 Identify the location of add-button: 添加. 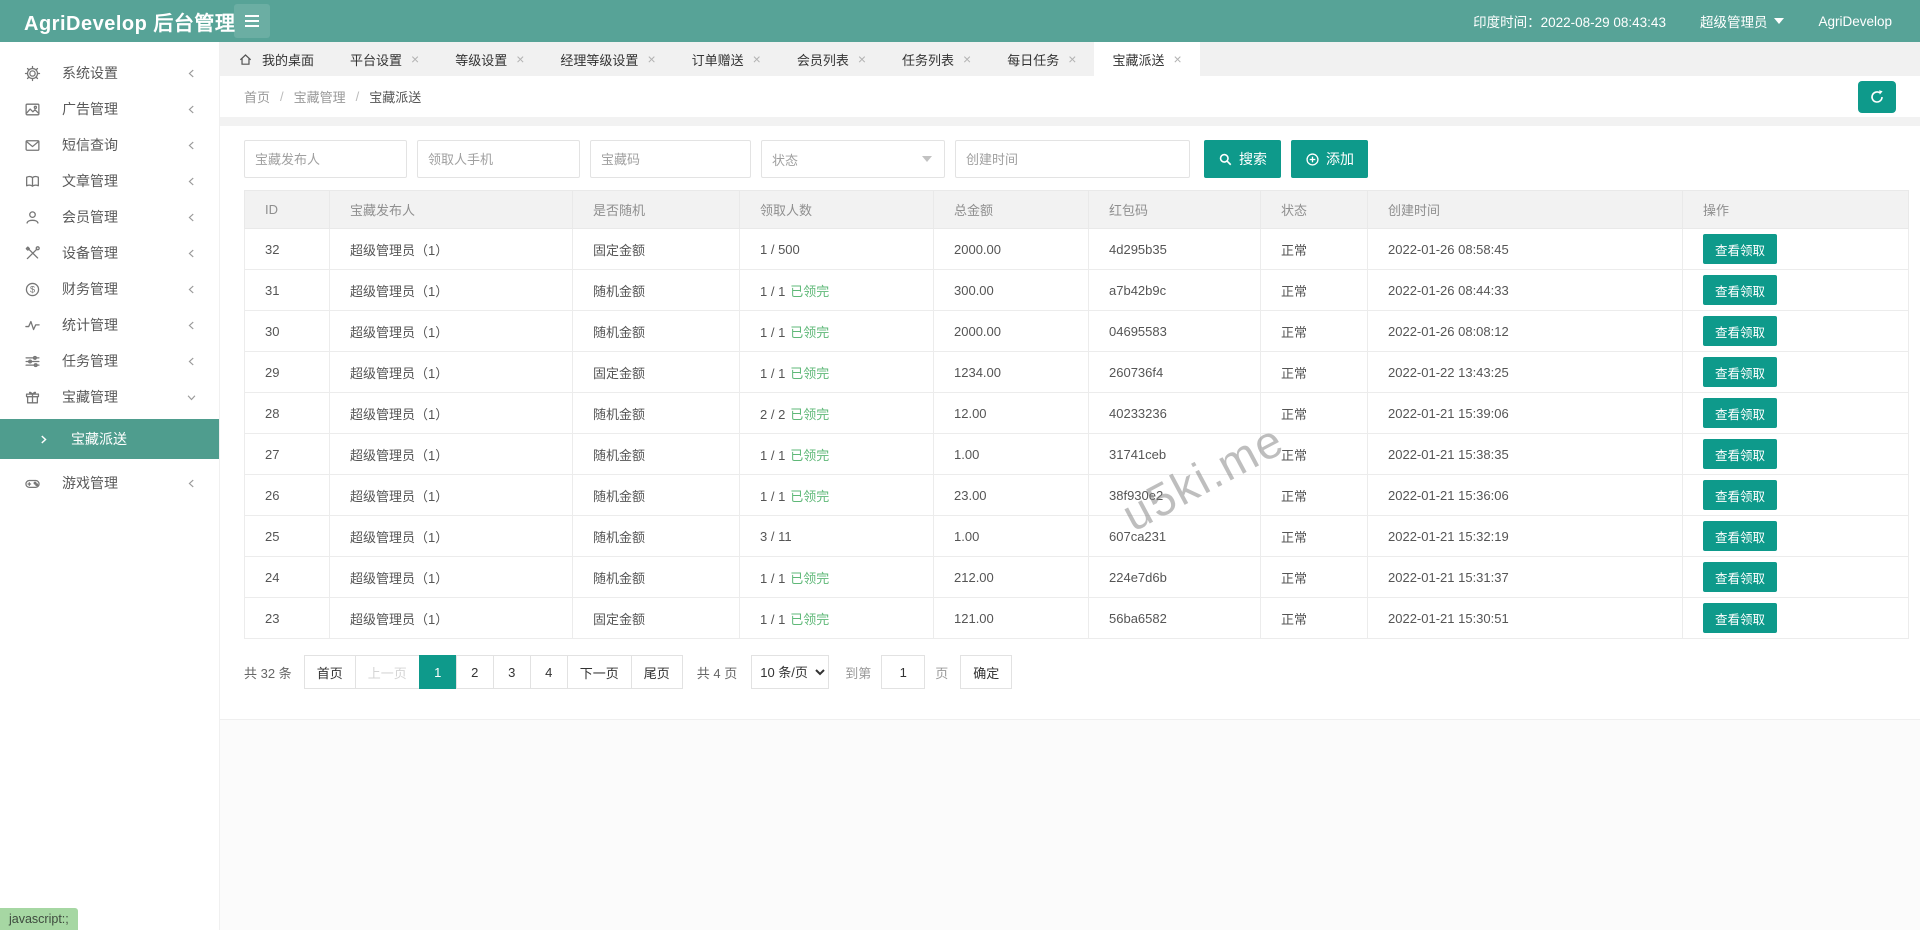
(1329, 159).